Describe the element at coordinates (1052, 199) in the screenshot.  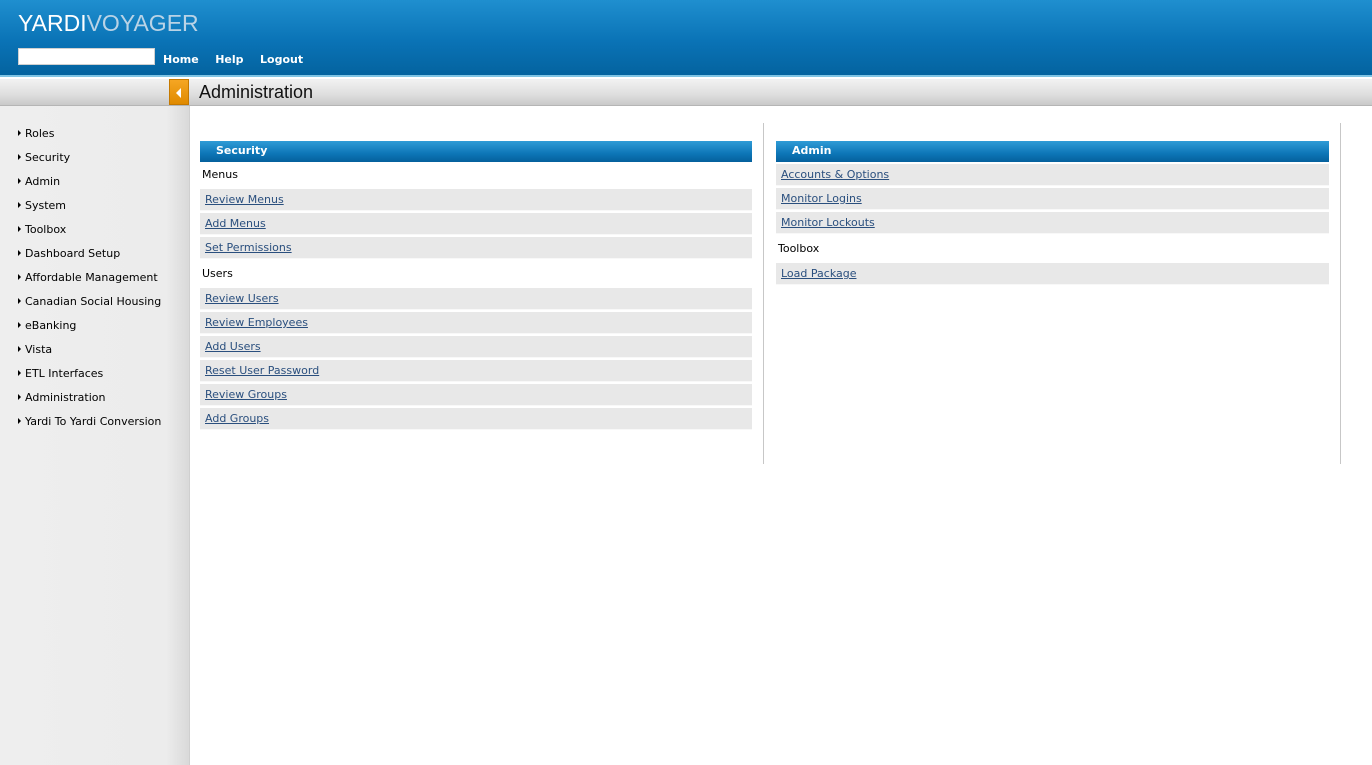
I see `list-item: Monitor Logins` at that location.